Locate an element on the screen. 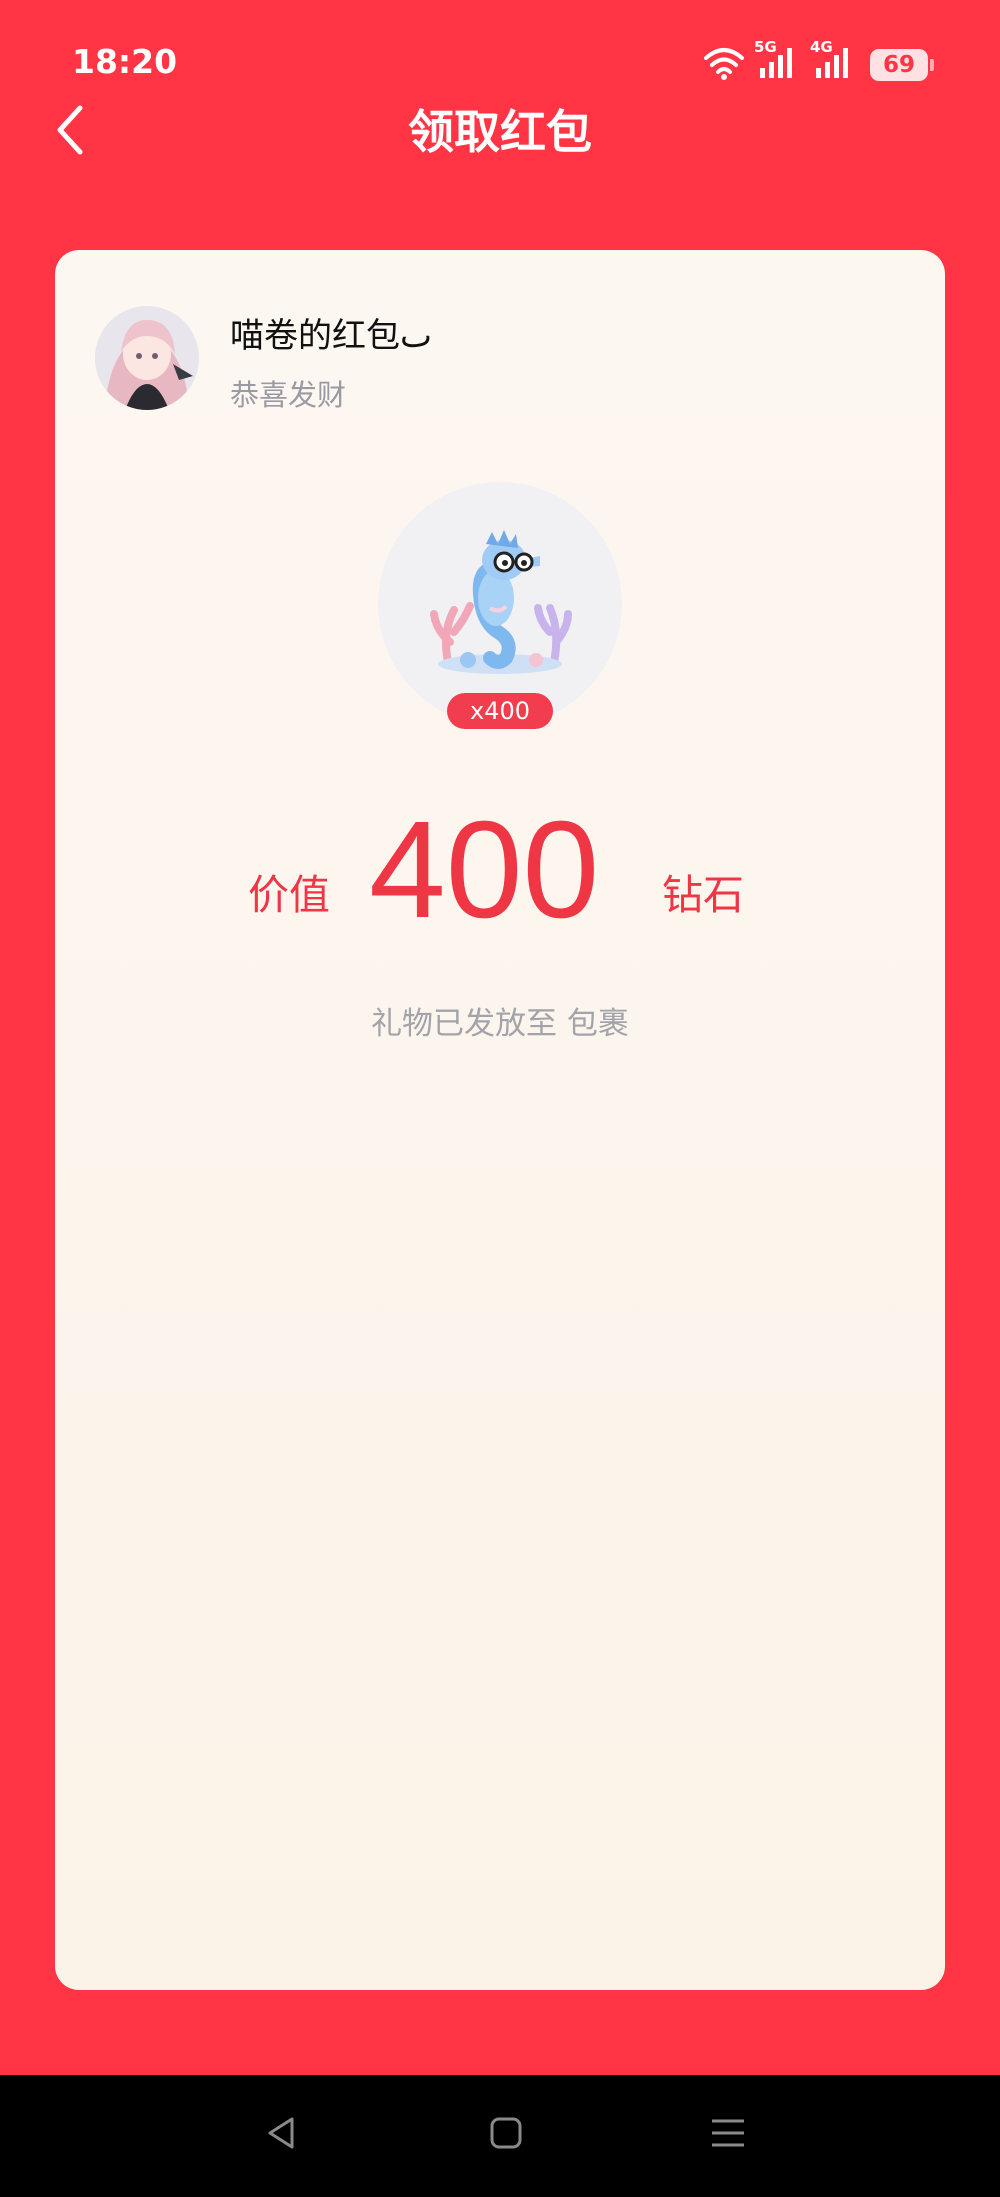  greeting-text: 恭喜发财 is located at coordinates (288, 395).